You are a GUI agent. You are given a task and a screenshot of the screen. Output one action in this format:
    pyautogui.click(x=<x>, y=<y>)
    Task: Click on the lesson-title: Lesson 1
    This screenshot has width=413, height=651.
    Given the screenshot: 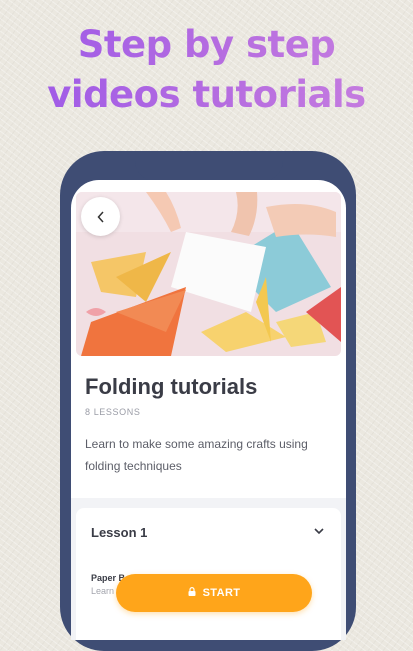 What is the action you would take?
    pyautogui.click(x=119, y=532)
    